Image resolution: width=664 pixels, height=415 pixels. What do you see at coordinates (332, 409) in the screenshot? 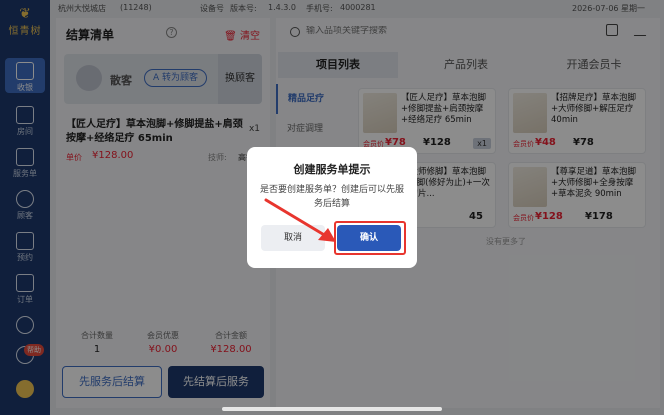
I see `home-indicator` at bounding box center [332, 409].